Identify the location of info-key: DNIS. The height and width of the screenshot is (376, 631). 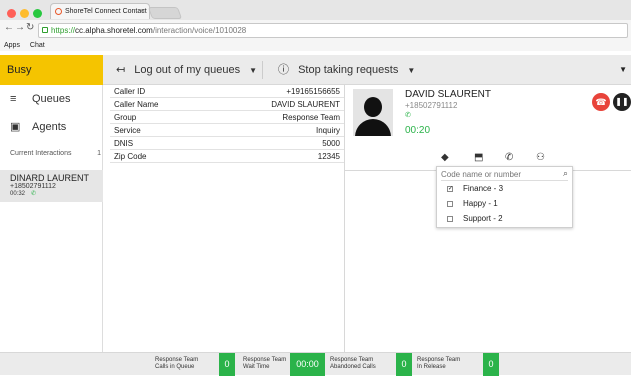
(124, 143).